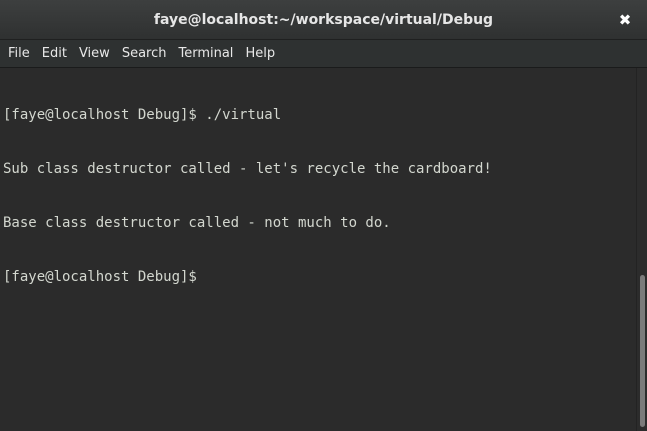 The width and height of the screenshot is (647, 431). What do you see at coordinates (260, 54) in the screenshot?
I see `menu-help: Help` at bounding box center [260, 54].